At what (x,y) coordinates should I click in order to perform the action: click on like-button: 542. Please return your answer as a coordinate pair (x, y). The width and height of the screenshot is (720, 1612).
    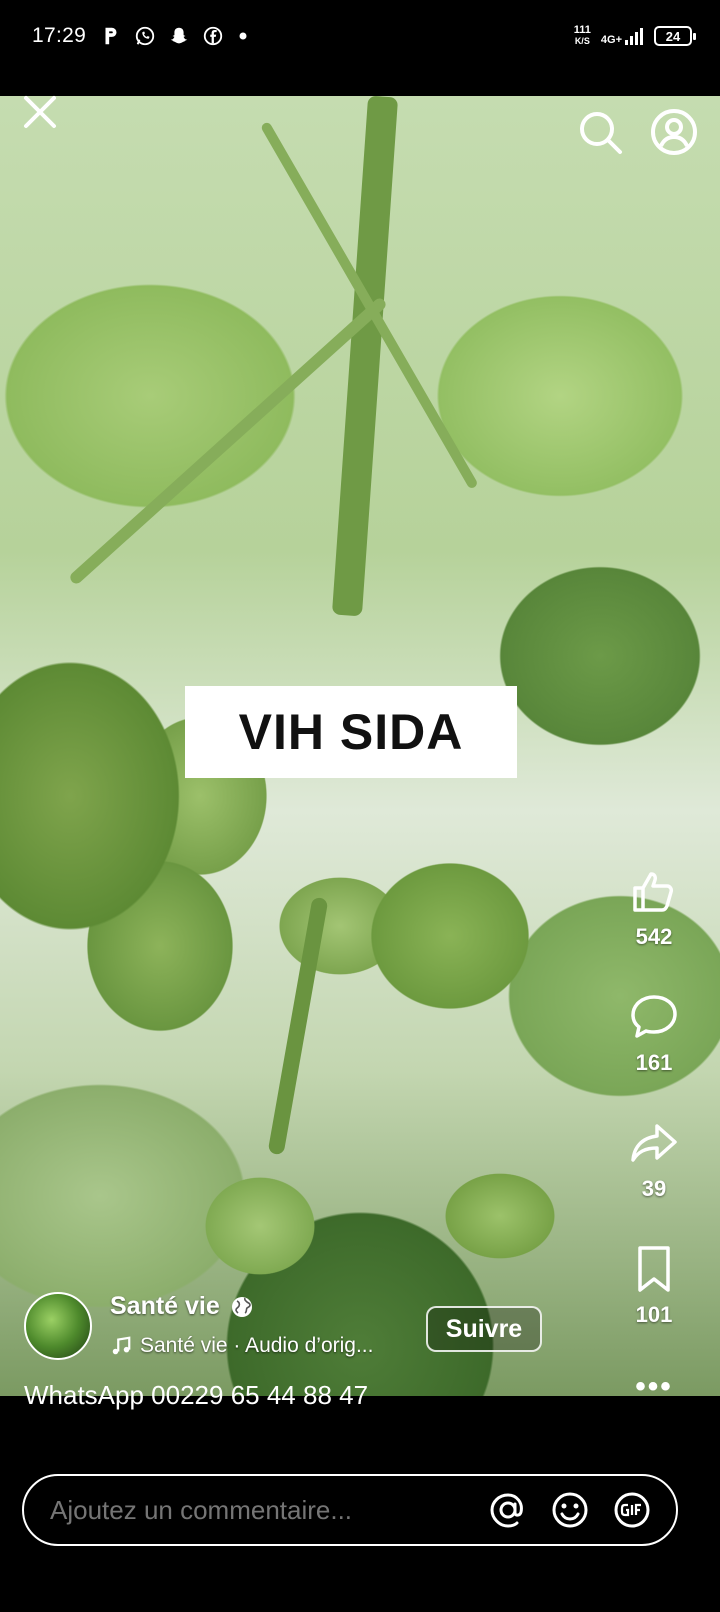
    Looking at the image, I should click on (654, 908).